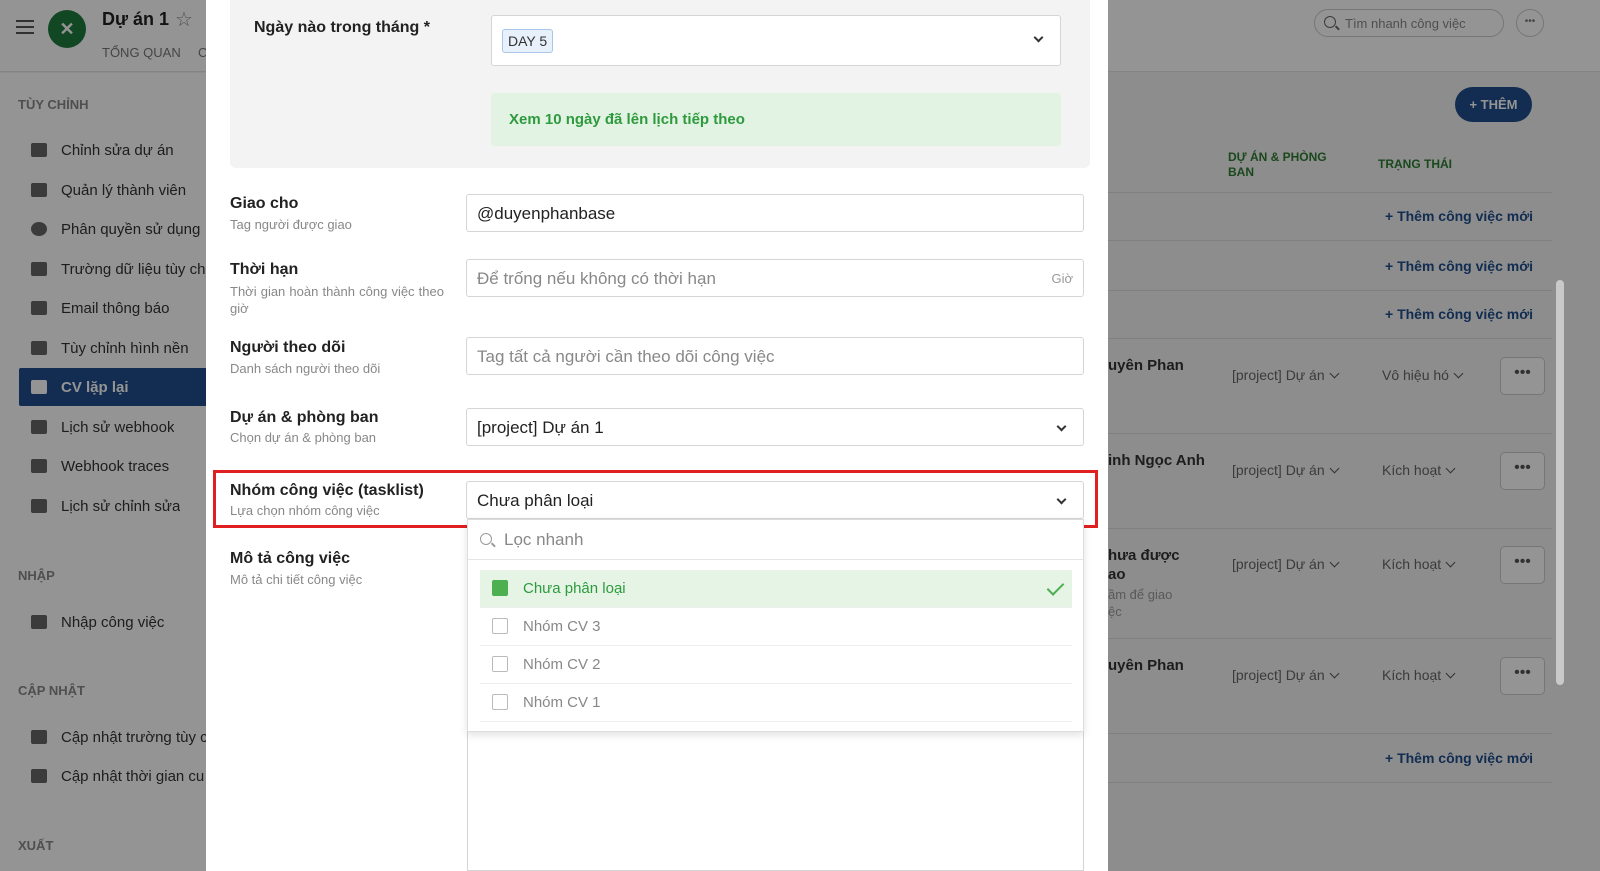 The width and height of the screenshot is (1600, 871). Describe the element at coordinates (304, 417) in the screenshot. I see `project-label: Dự án & phòng ban` at that location.